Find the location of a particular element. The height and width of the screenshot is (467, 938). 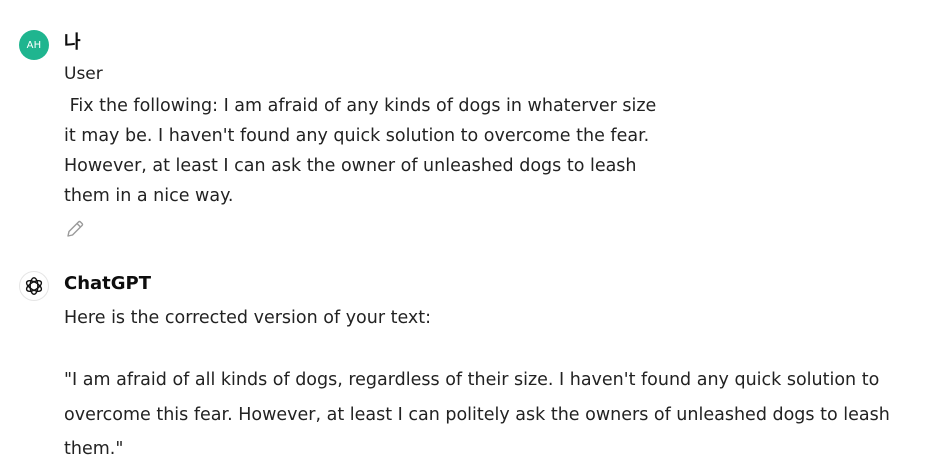

user-avatar-initials: AH is located at coordinates (34, 45).